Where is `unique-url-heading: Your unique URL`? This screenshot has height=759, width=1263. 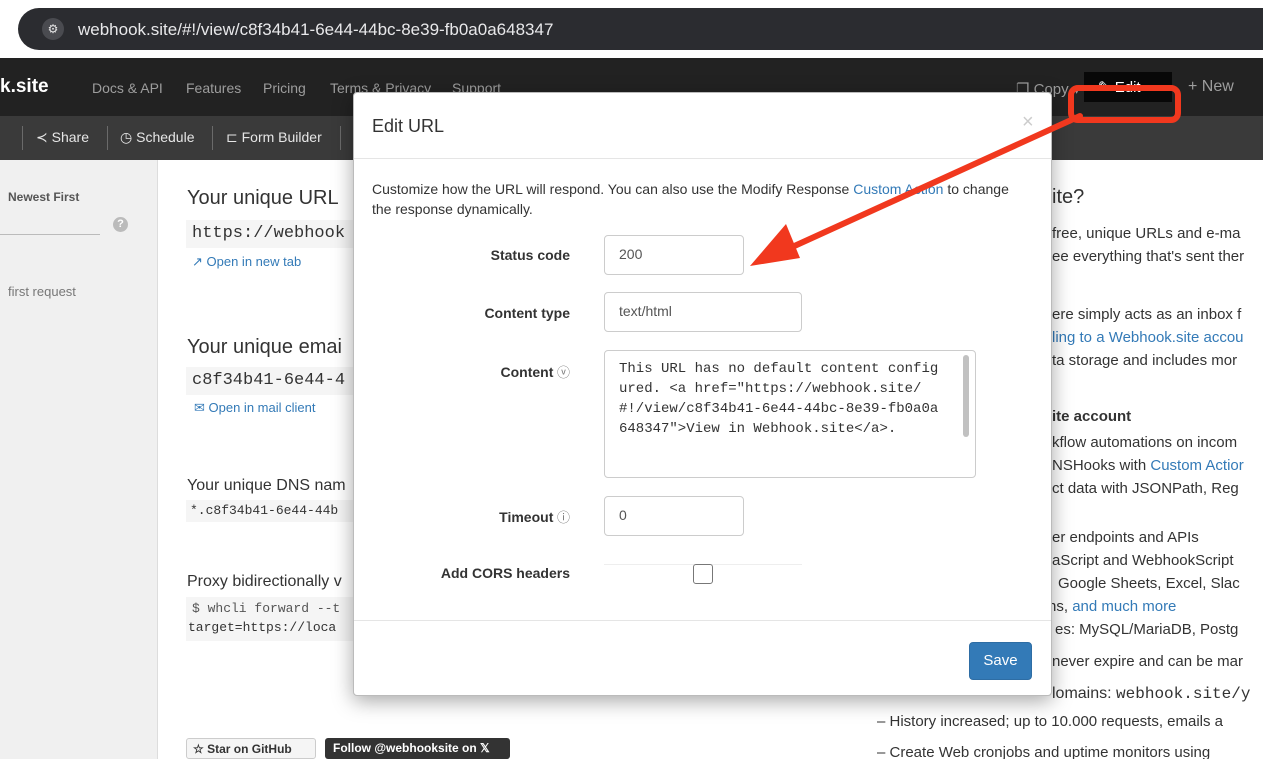
unique-url-heading: Your unique URL is located at coordinates (263, 198).